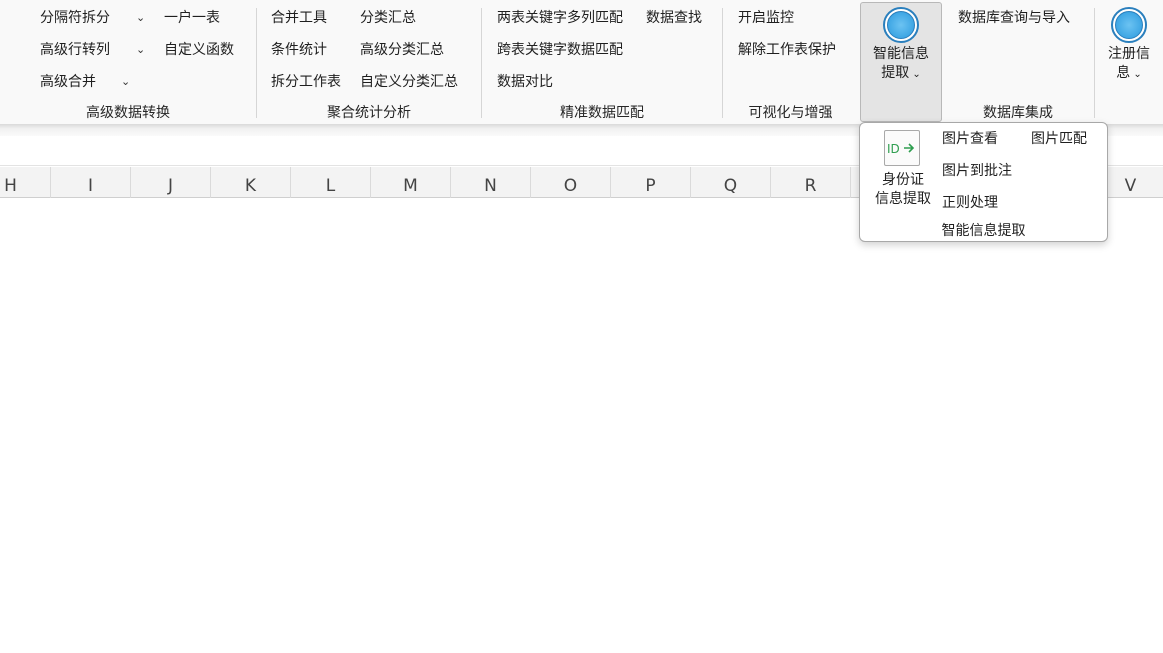 The height and width of the screenshot is (653, 1163). I want to click on register-label-line2: 息, so click(1123, 73).